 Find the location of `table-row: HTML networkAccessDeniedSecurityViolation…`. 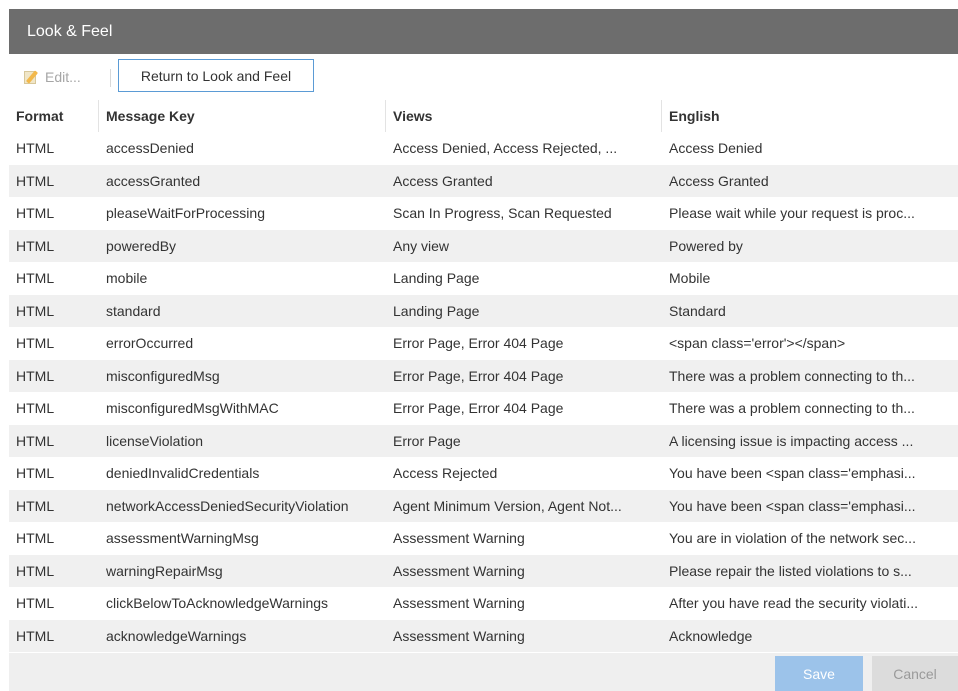

table-row: HTML networkAccessDeniedSecurityViolation… is located at coordinates (483, 505).